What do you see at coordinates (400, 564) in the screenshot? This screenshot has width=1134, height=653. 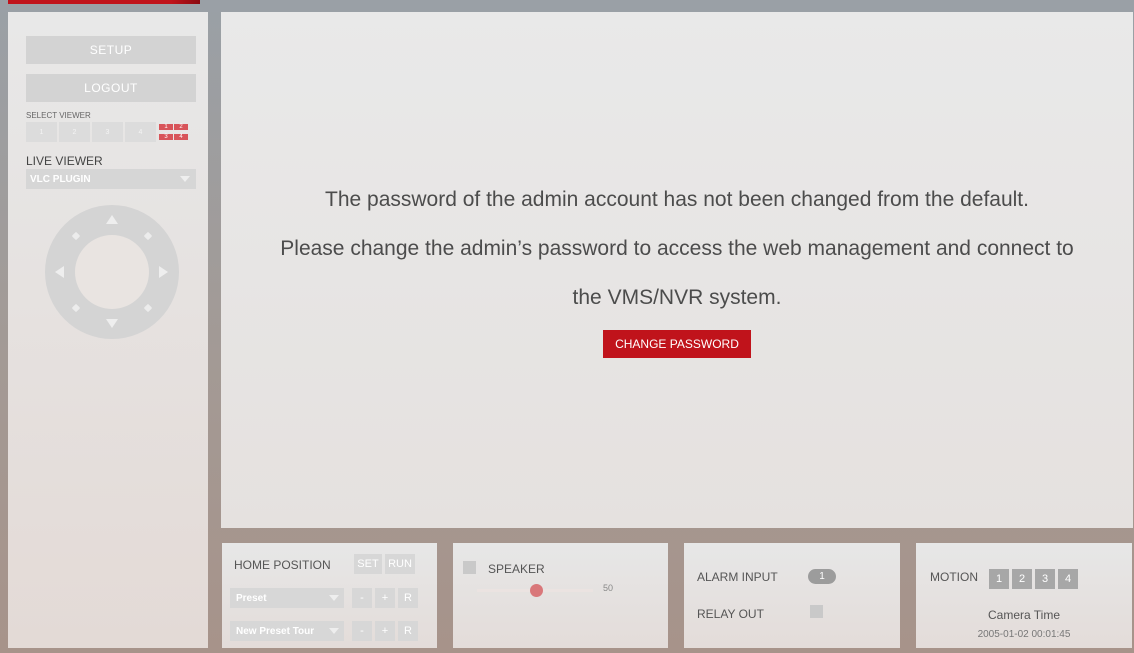 I see `home-run-button: RUN` at bounding box center [400, 564].